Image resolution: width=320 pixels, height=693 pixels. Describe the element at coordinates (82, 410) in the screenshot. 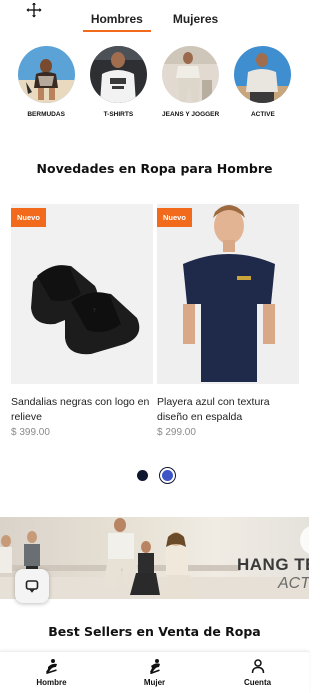

I see `product-name: Sandalias negras con logo en relieve` at that location.